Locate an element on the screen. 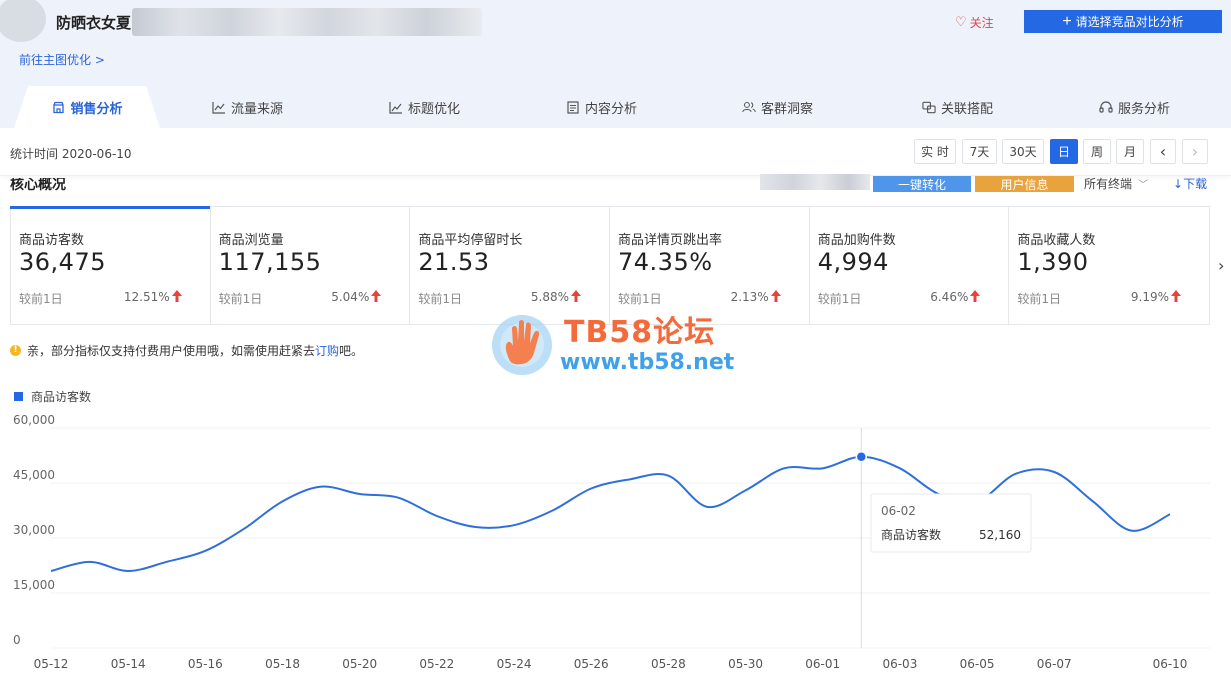  metric-card-cart-adds: 商品加购件数 4,994 较前1日 6.46% is located at coordinates (910, 265).